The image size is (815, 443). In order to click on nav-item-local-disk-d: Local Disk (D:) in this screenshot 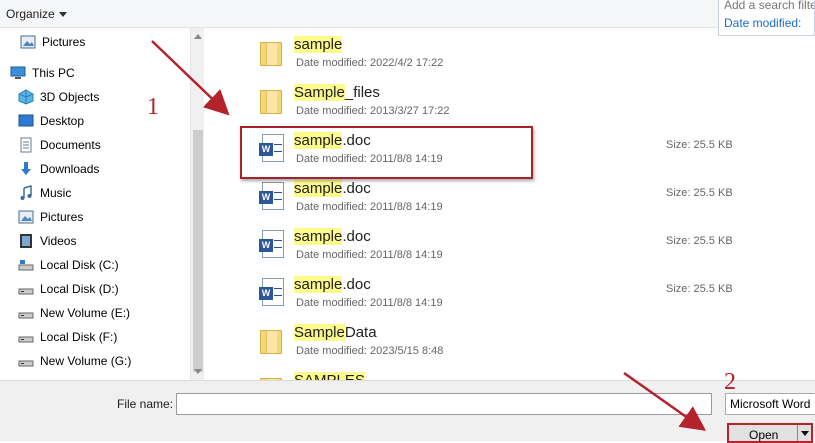, I will do `click(68, 289)`.